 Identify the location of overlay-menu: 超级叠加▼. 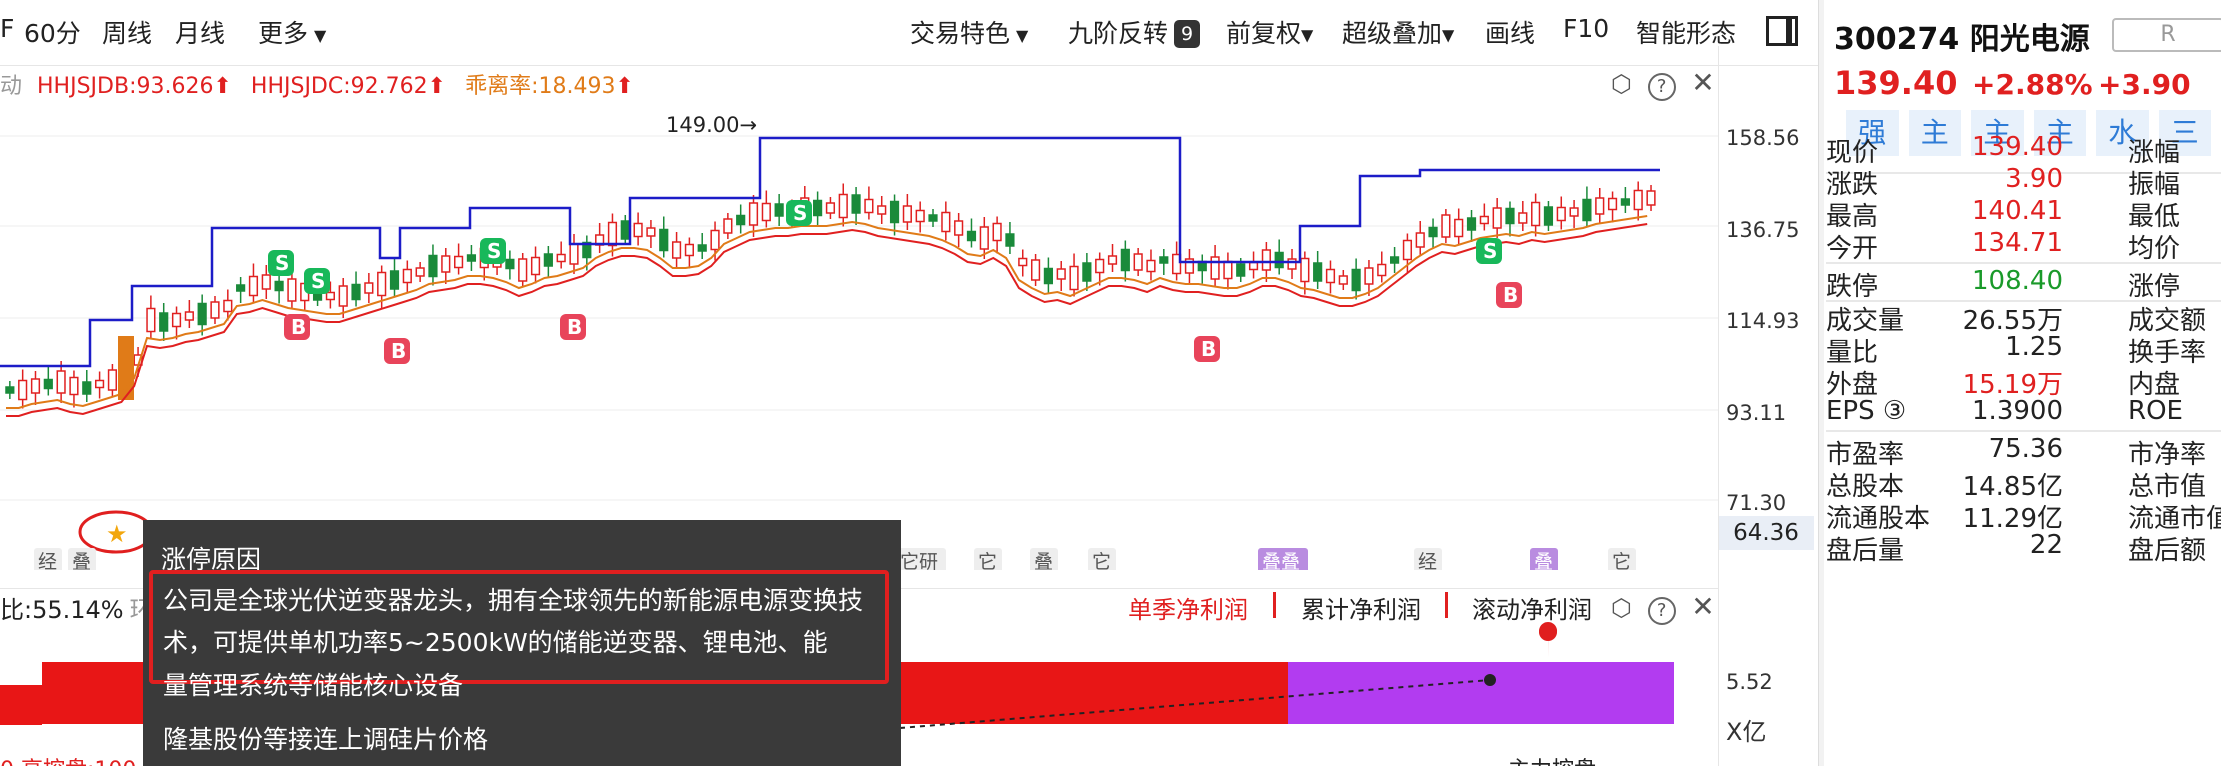
(1398, 32).